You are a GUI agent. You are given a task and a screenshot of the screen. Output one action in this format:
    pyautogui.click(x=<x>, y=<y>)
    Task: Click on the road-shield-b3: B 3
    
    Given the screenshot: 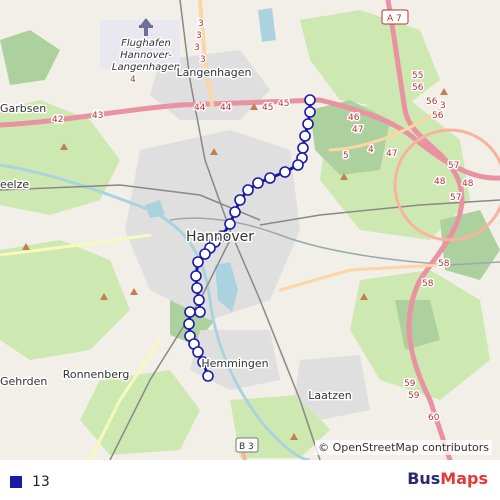 What is the action you would take?
    pyautogui.click(x=247, y=445)
    